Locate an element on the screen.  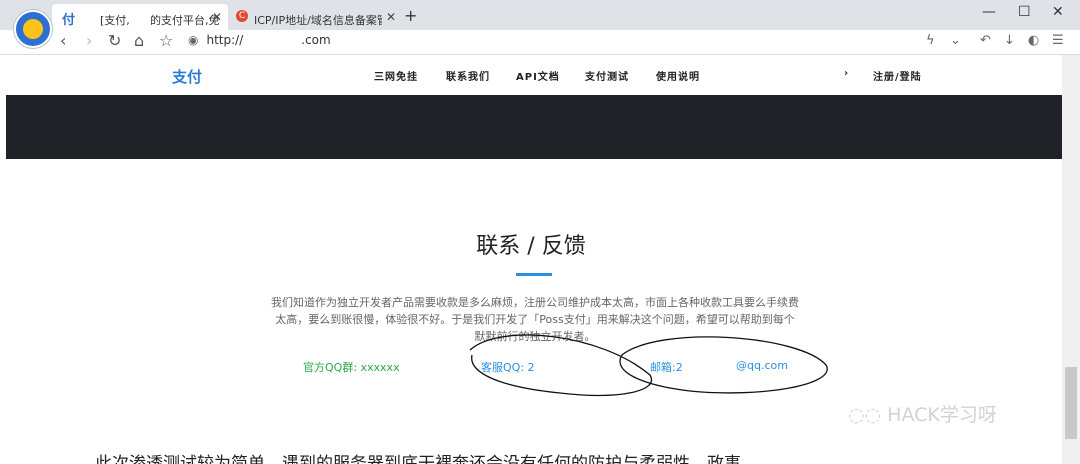
pay-site-favicon-icon: 付 is located at coordinates (69, 20).